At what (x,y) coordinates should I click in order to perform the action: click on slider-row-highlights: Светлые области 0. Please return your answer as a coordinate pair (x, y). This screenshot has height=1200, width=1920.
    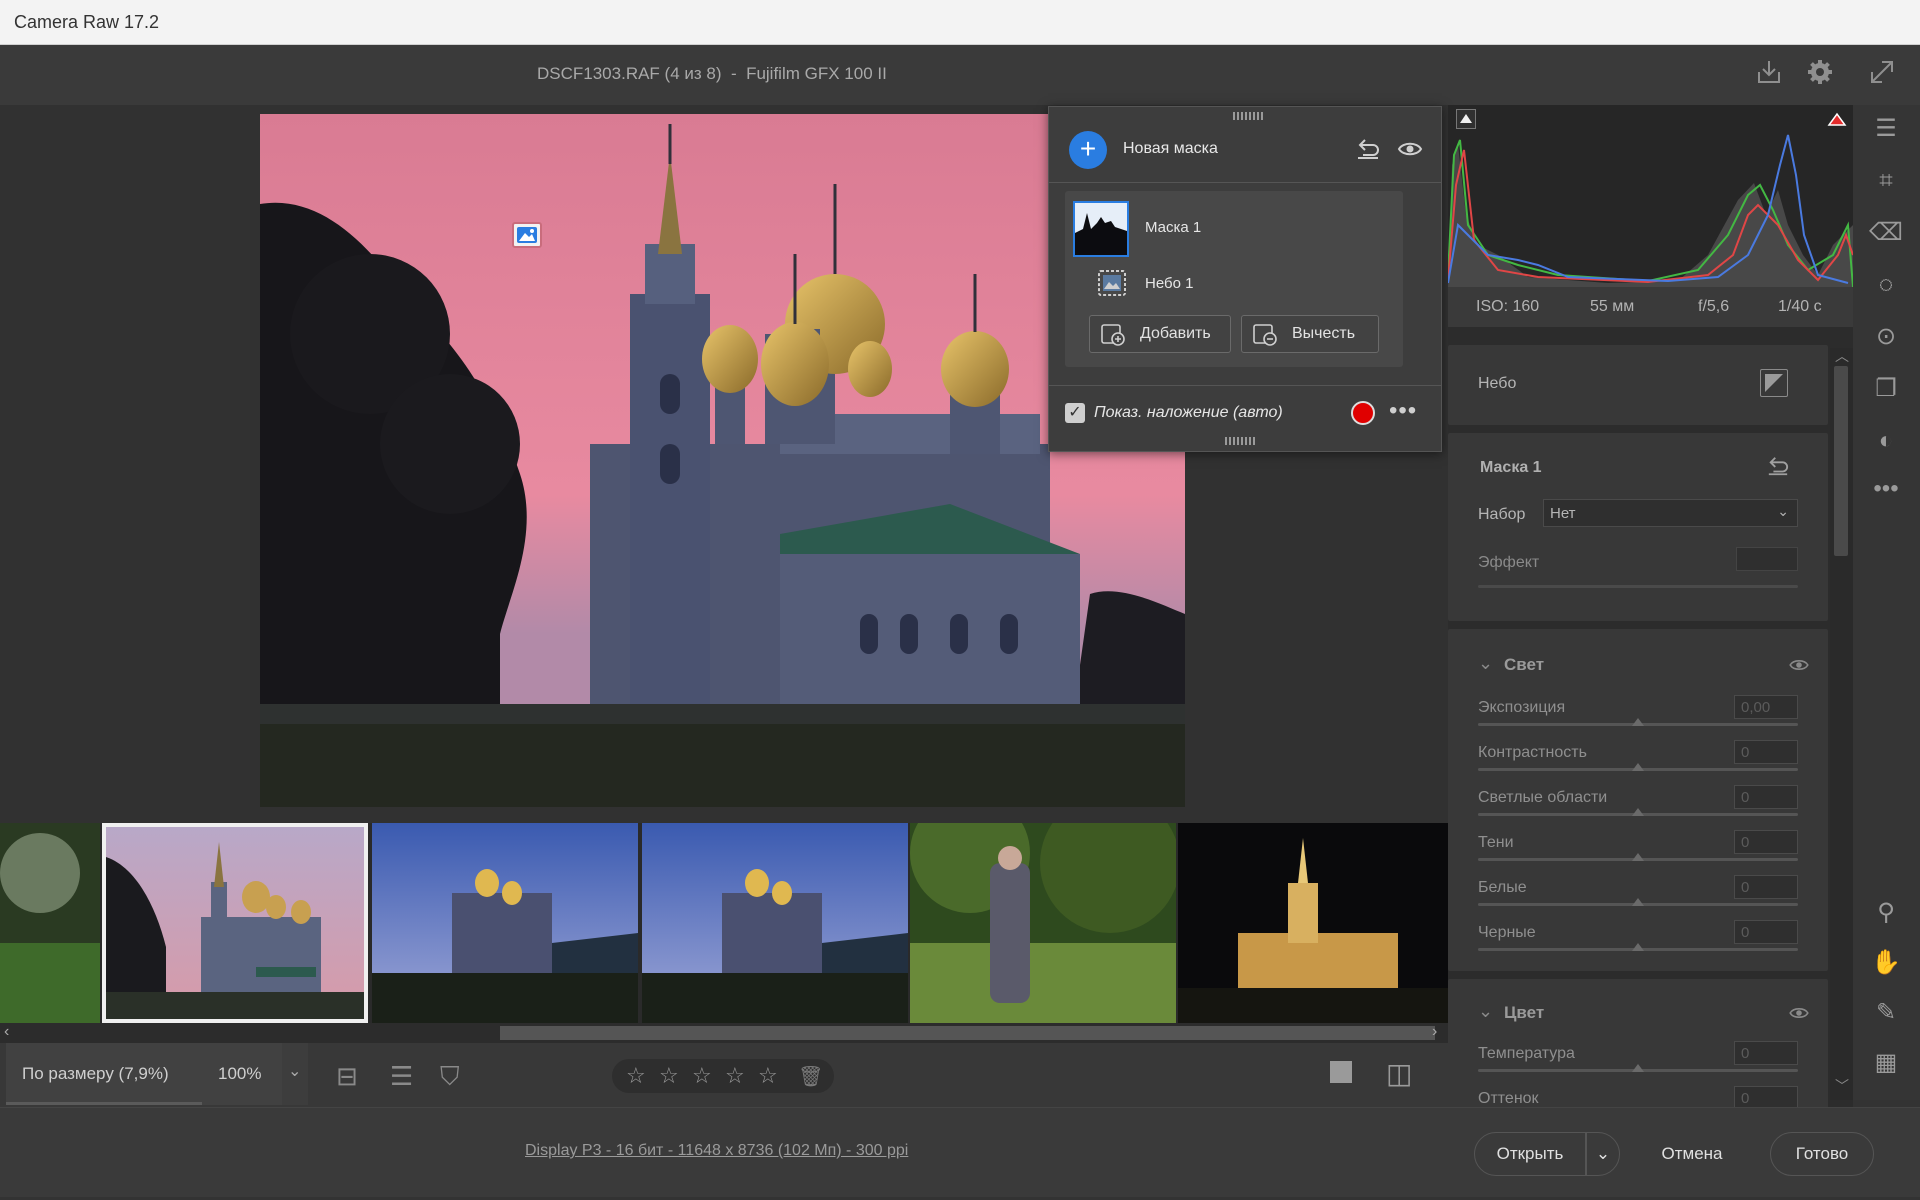
    Looking at the image, I should click on (1638, 809).